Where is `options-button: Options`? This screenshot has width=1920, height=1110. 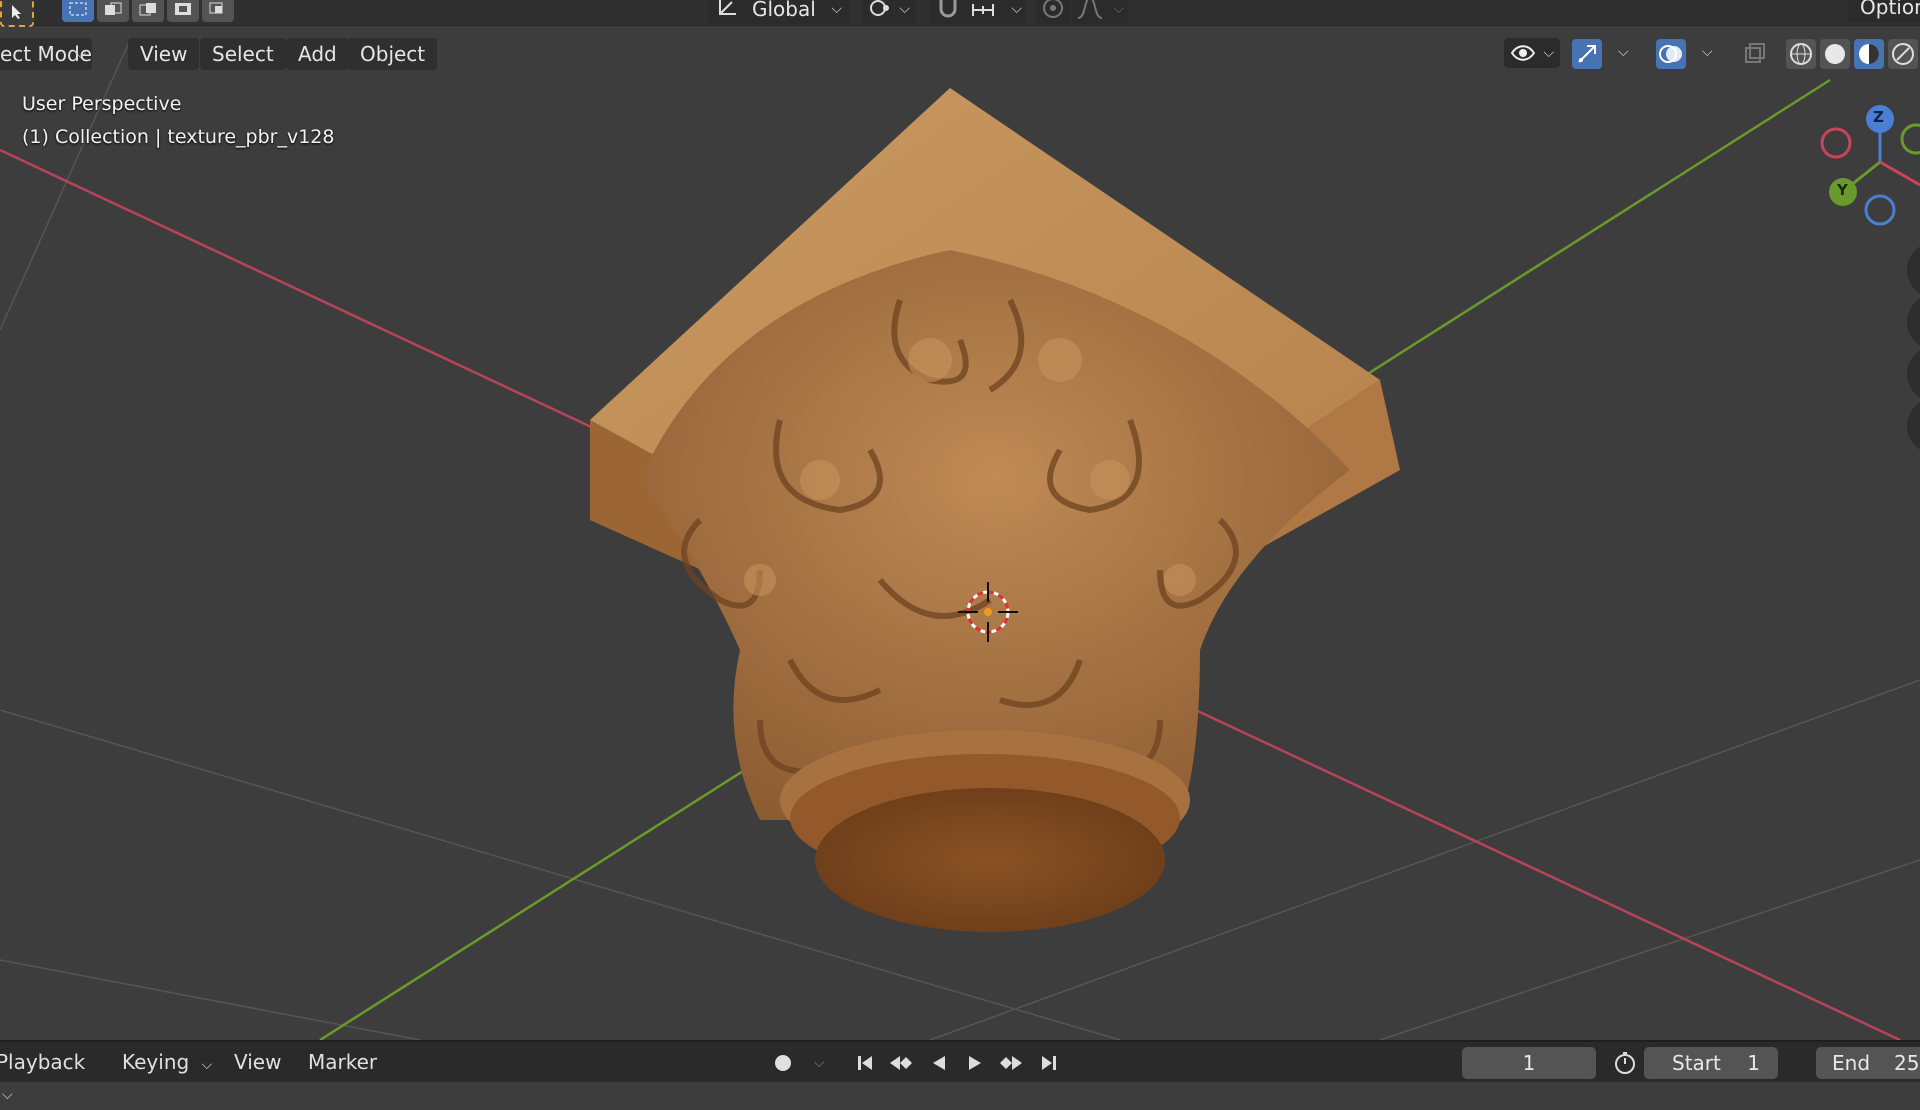
options-button: Options is located at coordinates (1884, 11).